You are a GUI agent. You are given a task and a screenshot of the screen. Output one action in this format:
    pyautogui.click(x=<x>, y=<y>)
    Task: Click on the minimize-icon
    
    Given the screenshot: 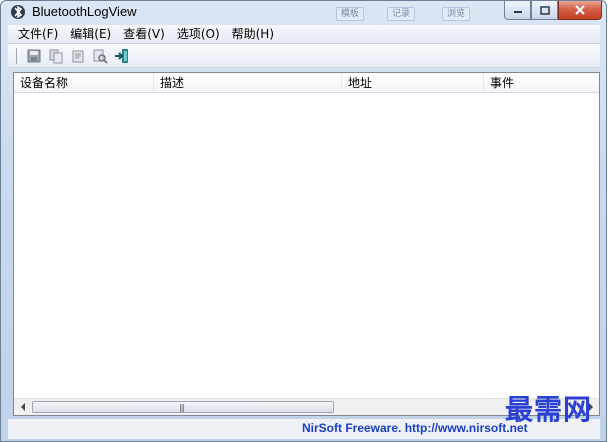 What is the action you would take?
    pyautogui.click(x=517, y=12)
    